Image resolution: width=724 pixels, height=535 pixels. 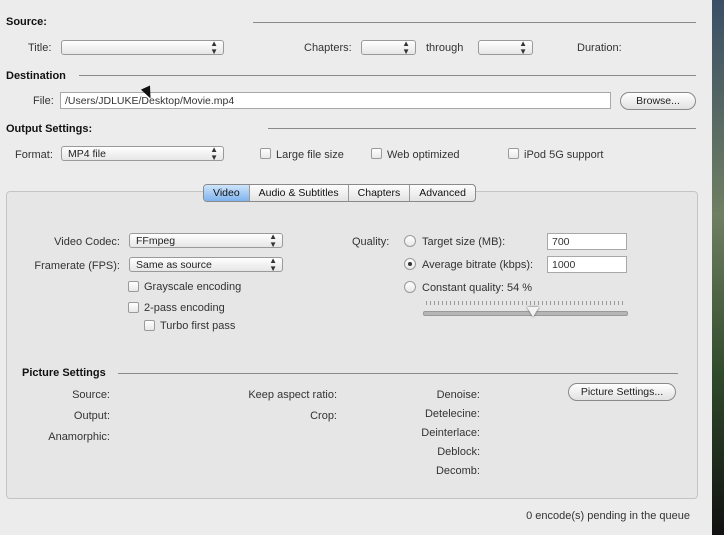 I want to click on average-bitrate-label: Average bitrate (kbps):, so click(x=478, y=265).